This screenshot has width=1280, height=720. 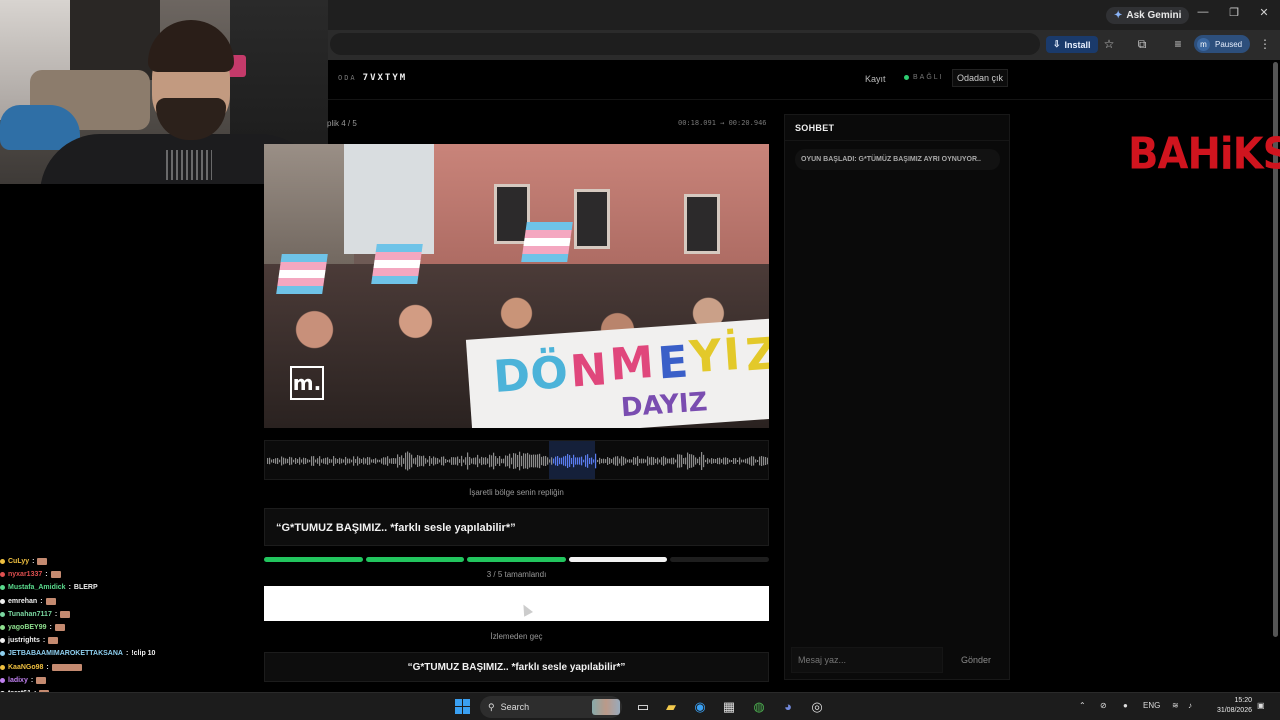 I want to click on chat-send-button: Gönder, so click(x=976, y=660).